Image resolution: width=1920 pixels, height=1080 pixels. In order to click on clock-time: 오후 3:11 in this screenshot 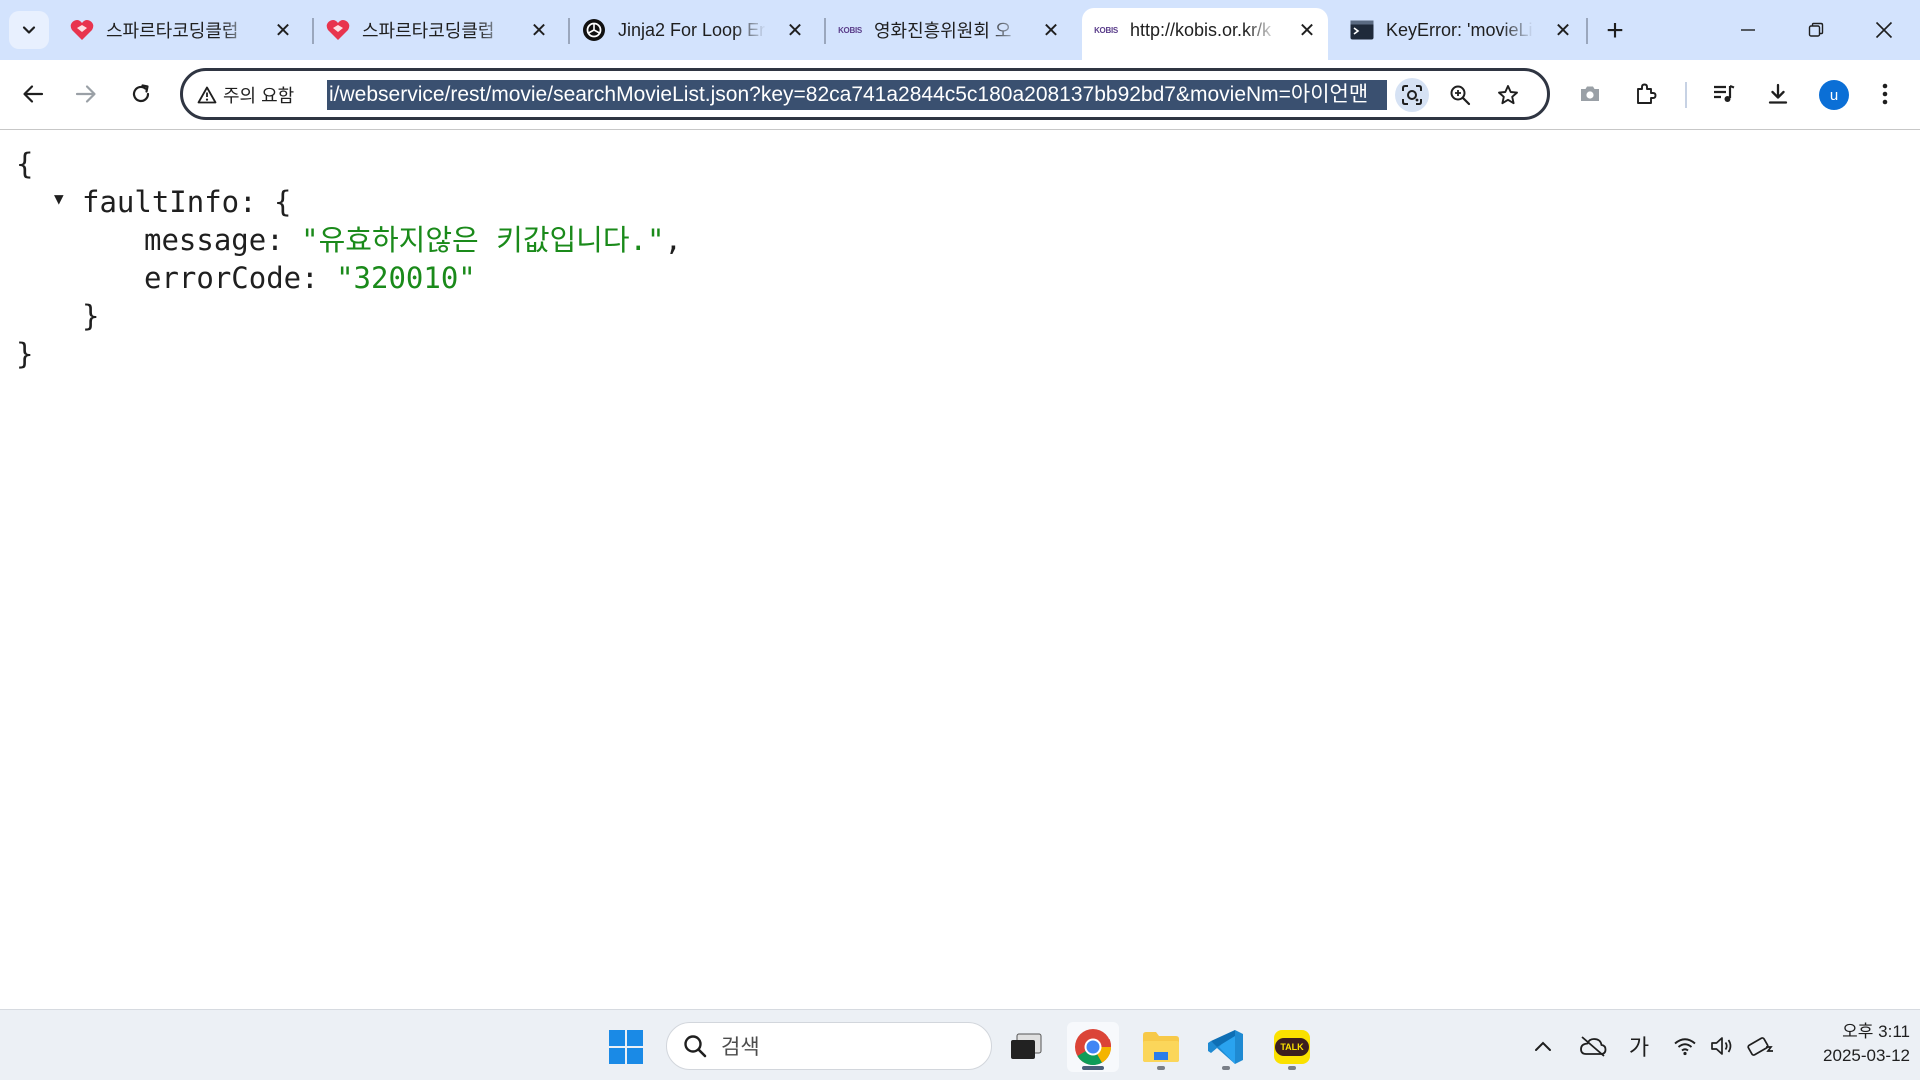, I will do `click(1876, 1031)`.